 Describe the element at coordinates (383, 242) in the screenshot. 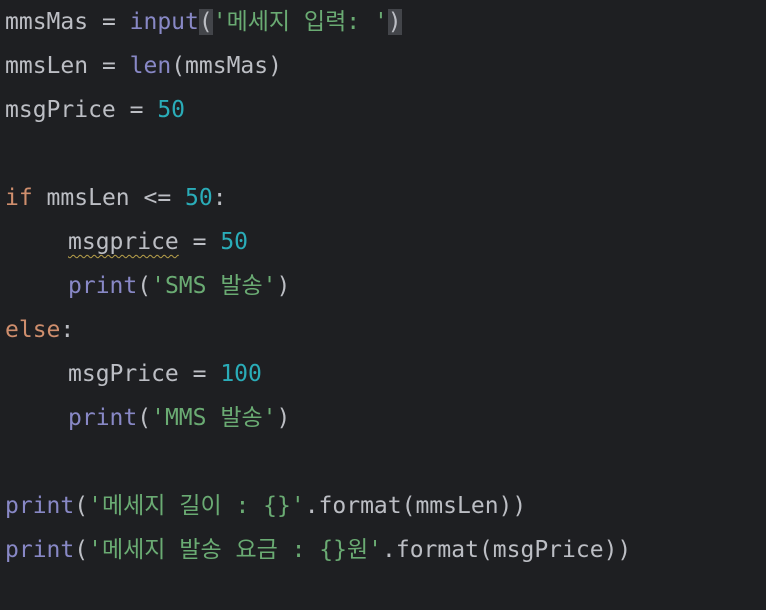

I see `code-line: msgprice = 50` at that location.